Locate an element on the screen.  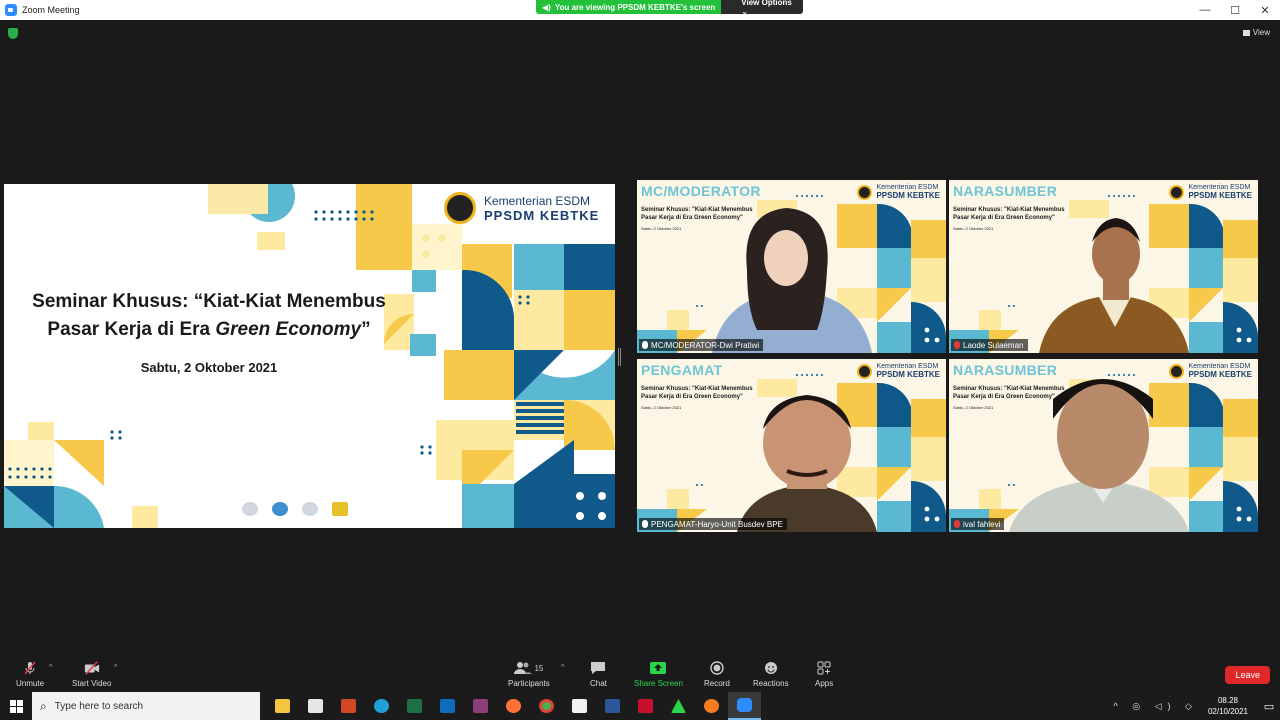
edge-icon is located at coordinates (381, 706).